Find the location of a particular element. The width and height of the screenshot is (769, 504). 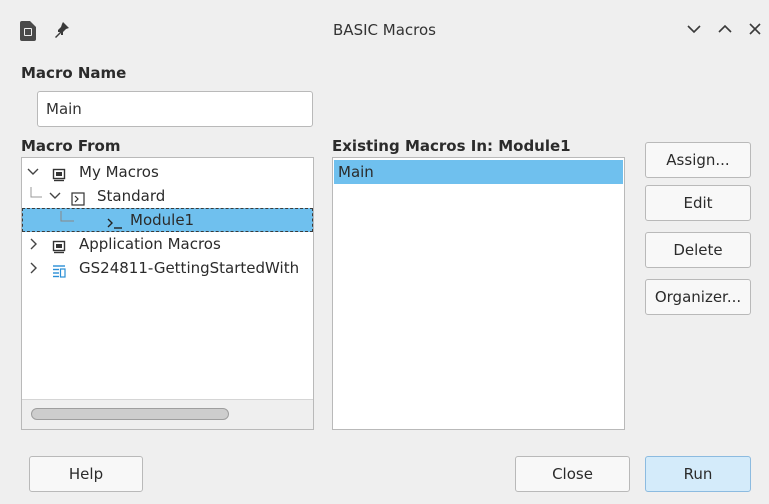

tree-item-my-macros: My Macros is located at coordinates (167, 172).